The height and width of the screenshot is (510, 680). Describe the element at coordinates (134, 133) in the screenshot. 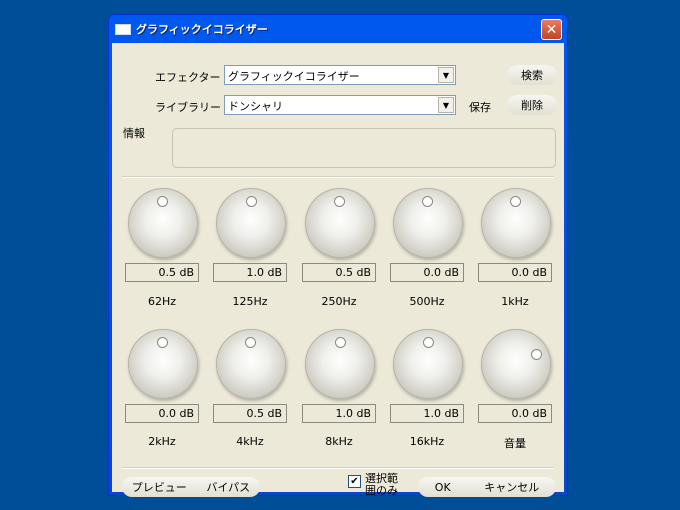

I see `info-label: 情報` at that location.